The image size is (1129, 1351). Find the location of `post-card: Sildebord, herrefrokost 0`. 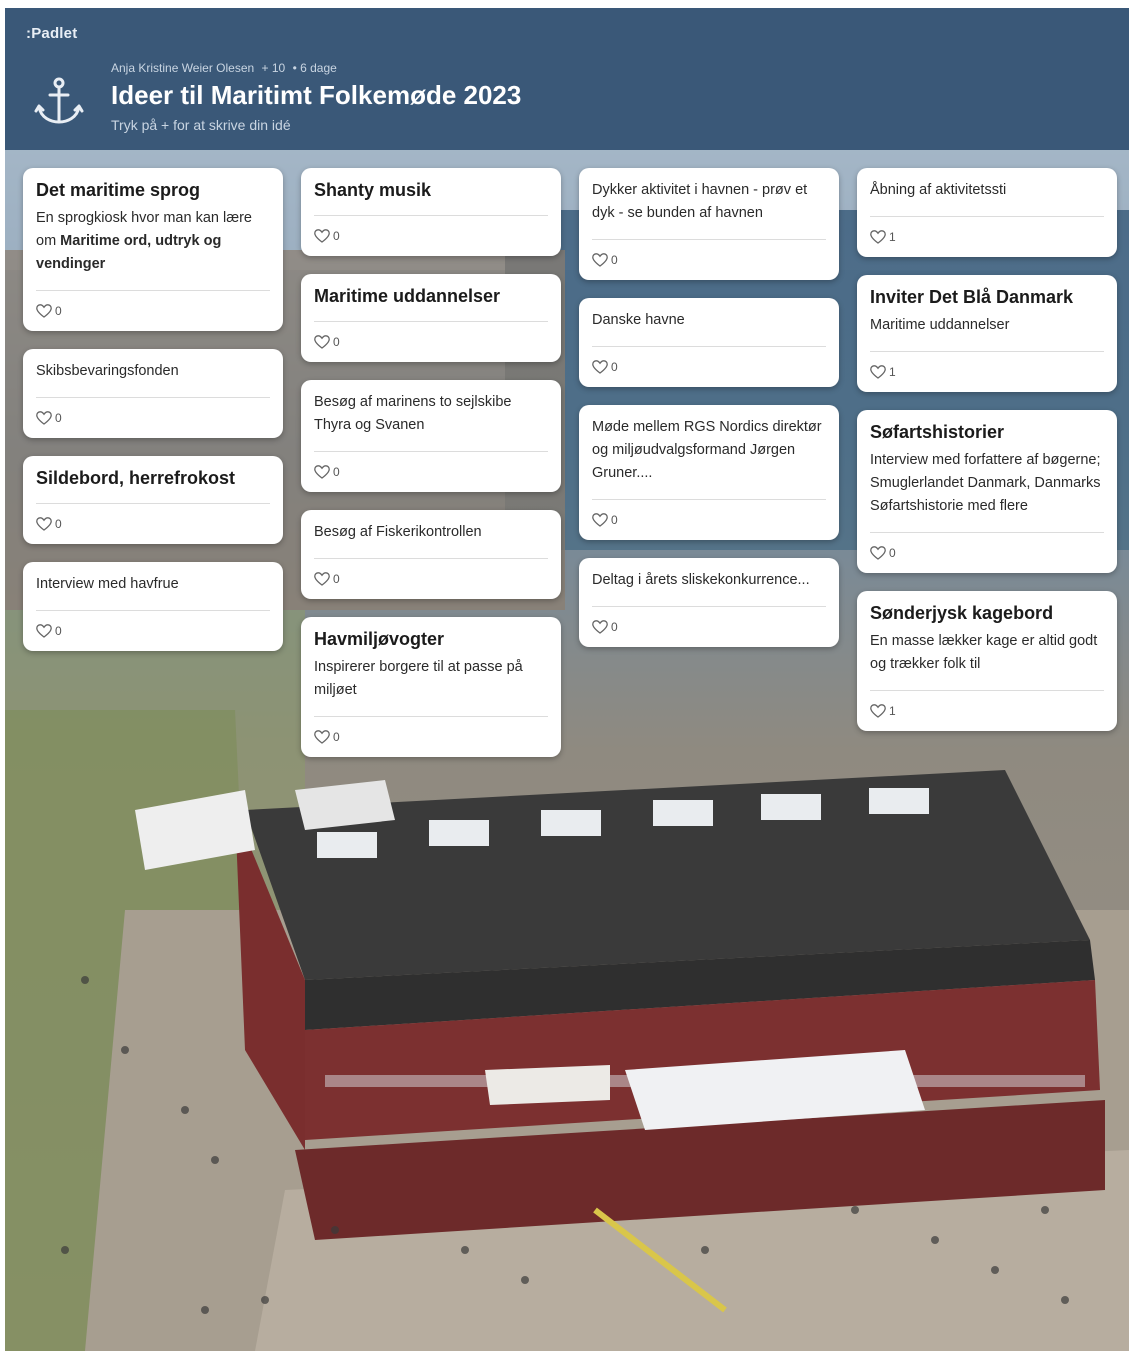

post-card: Sildebord, herrefrokost 0 is located at coordinates (153, 500).